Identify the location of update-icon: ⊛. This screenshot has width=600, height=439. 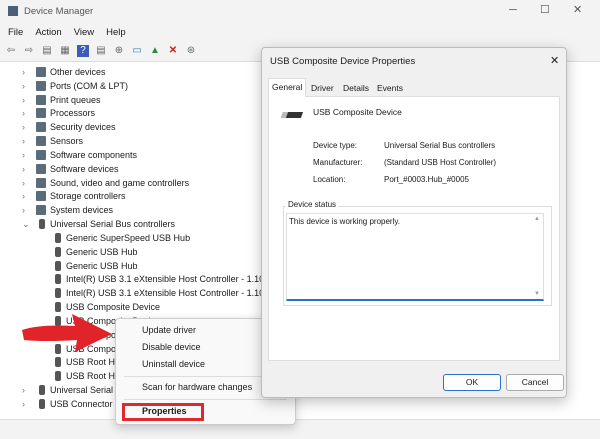
(191, 51).